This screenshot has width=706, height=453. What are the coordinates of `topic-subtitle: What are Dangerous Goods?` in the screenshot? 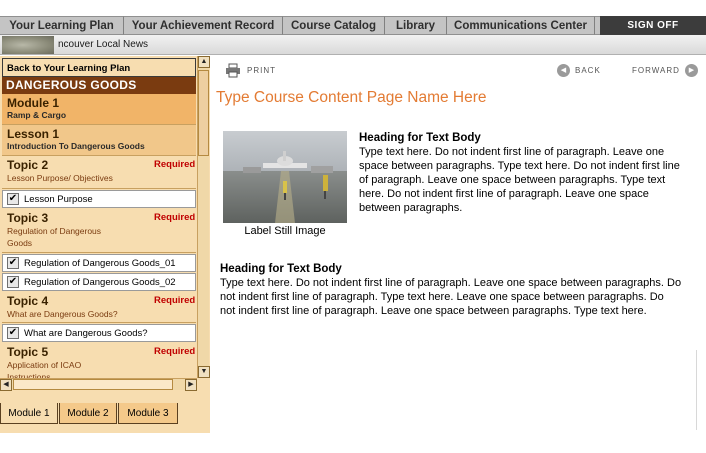 It's located at (62, 314).